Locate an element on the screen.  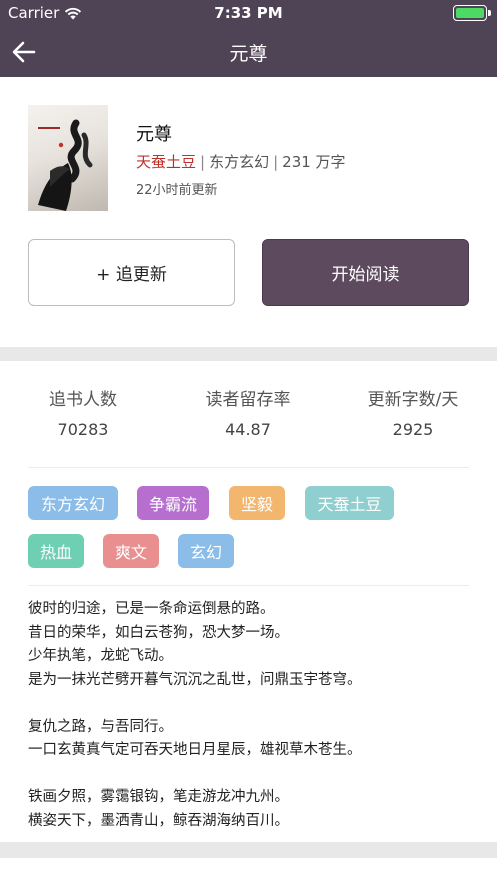
stat-value: 70283 is located at coordinates (83, 429).